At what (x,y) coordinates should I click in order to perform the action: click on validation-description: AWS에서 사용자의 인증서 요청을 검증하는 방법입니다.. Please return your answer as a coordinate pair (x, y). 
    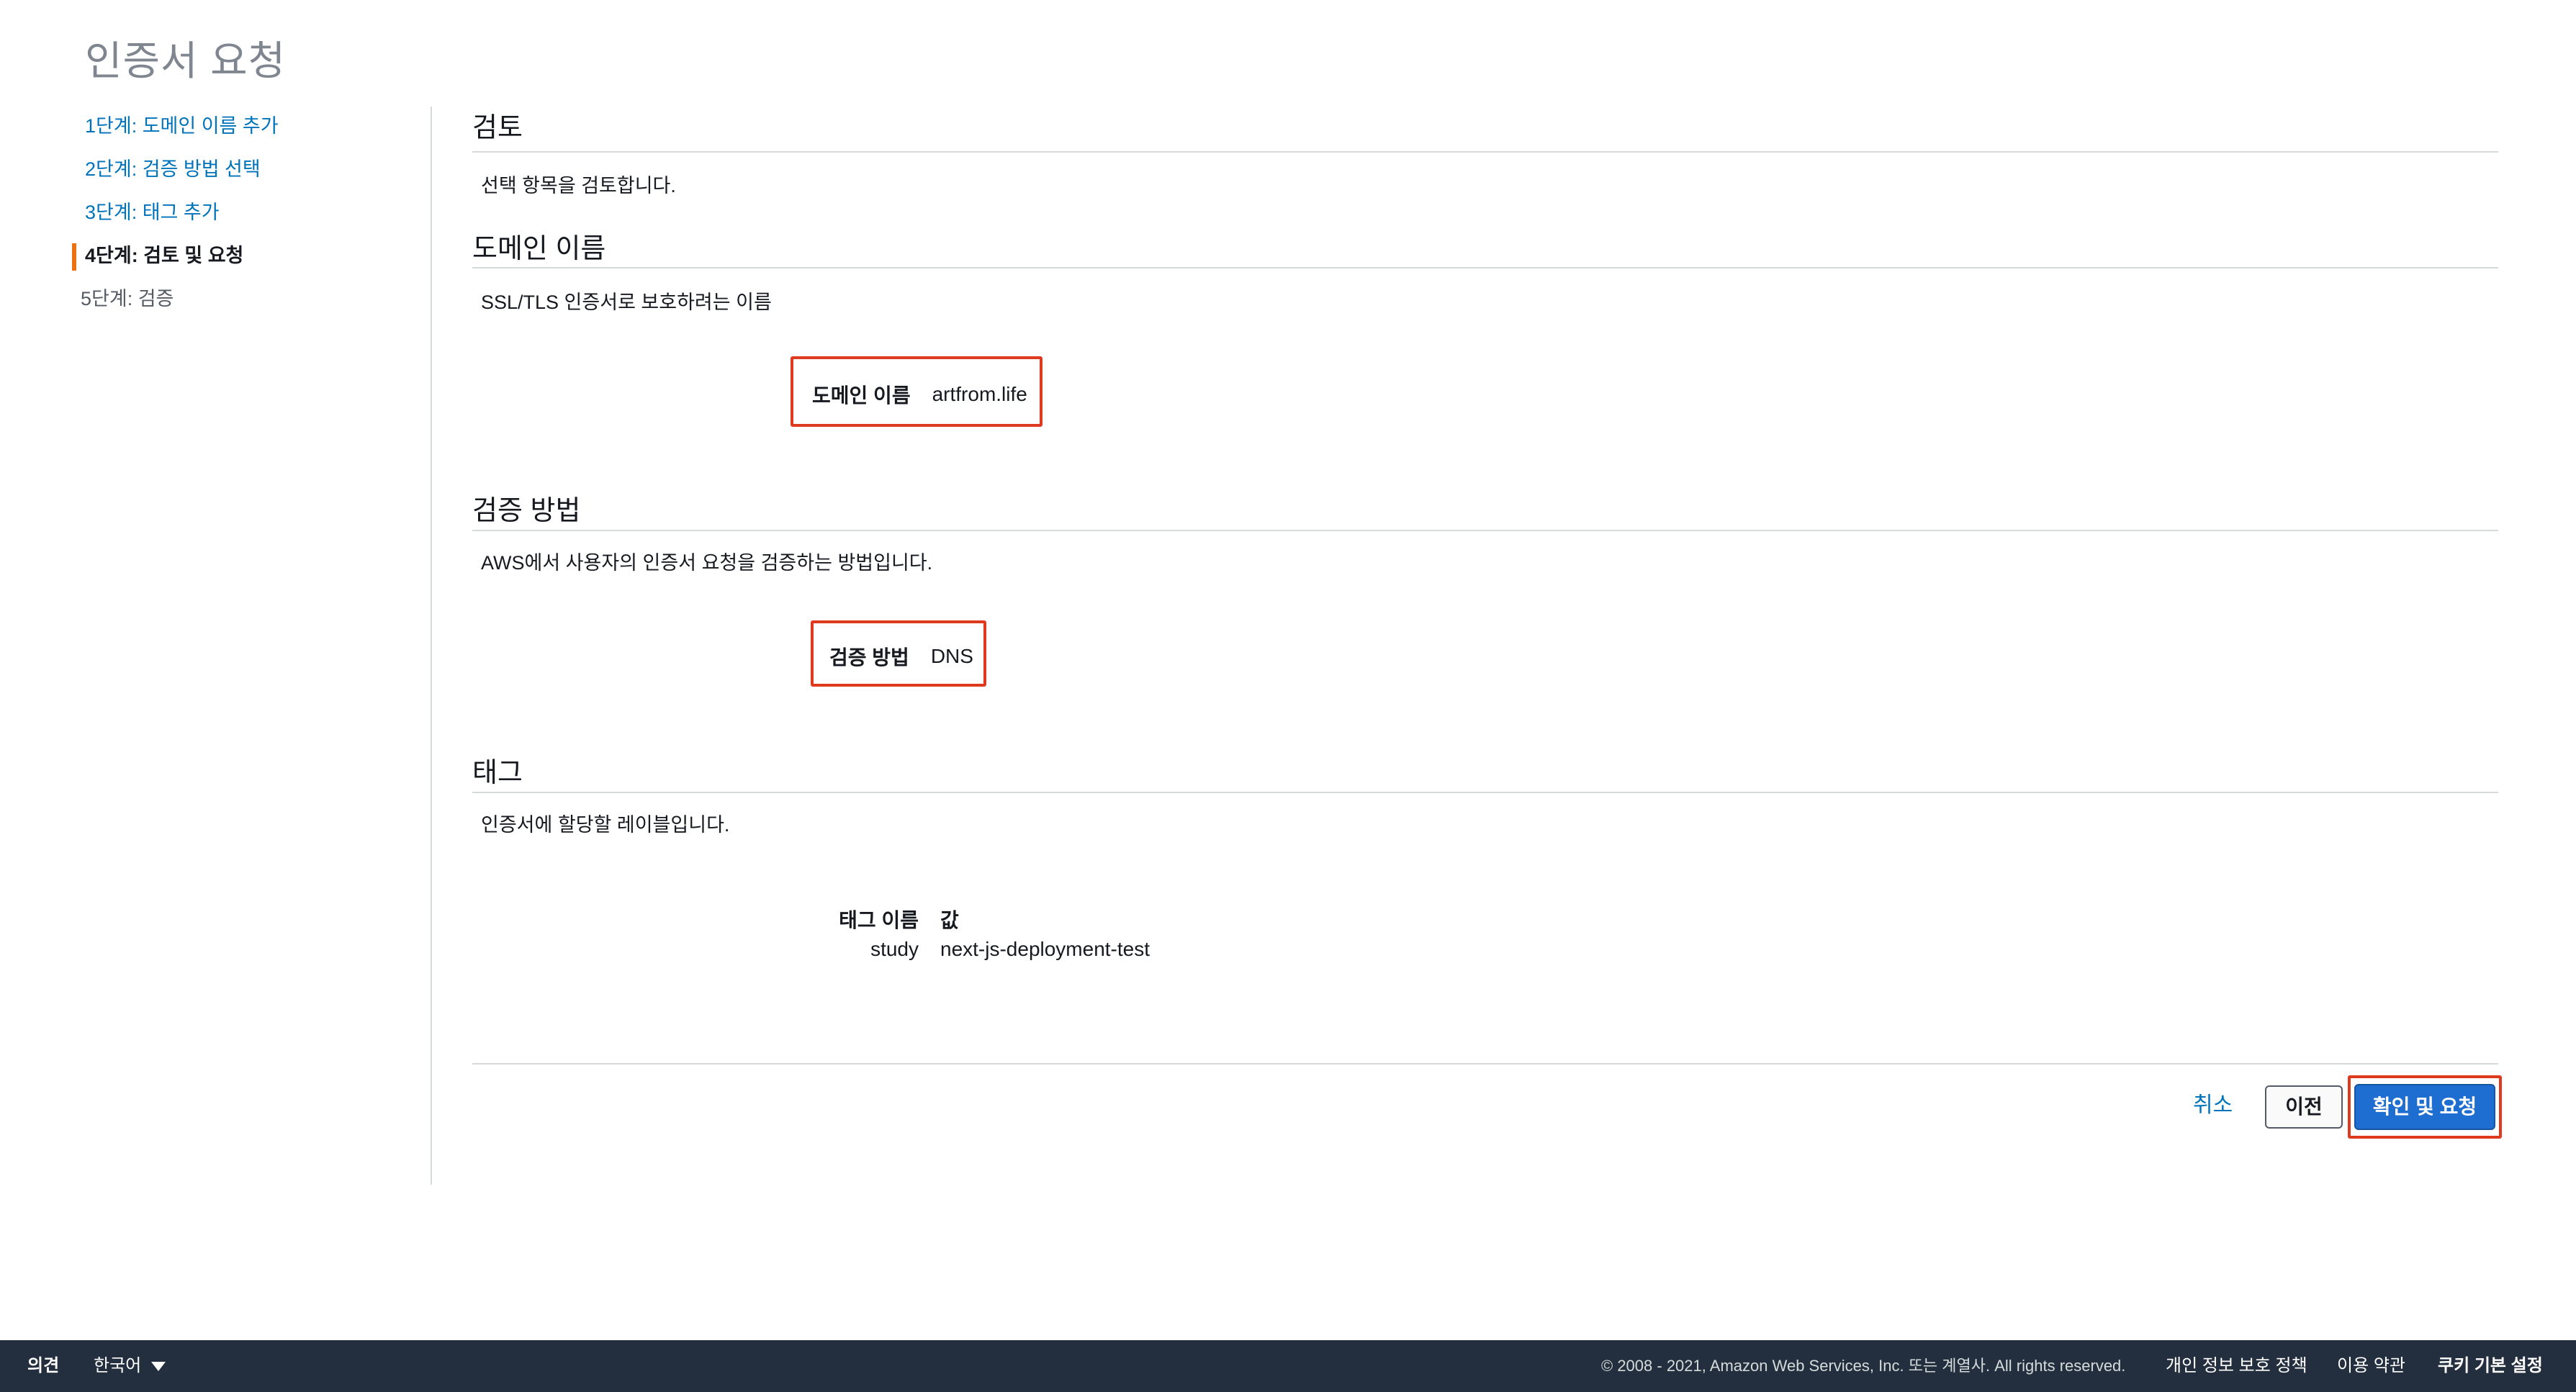
    Looking at the image, I should click on (707, 563).